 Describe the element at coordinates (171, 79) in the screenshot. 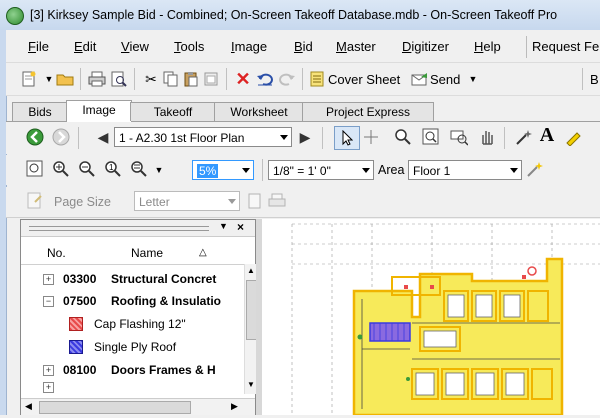

I see `copy-icon` at that location.